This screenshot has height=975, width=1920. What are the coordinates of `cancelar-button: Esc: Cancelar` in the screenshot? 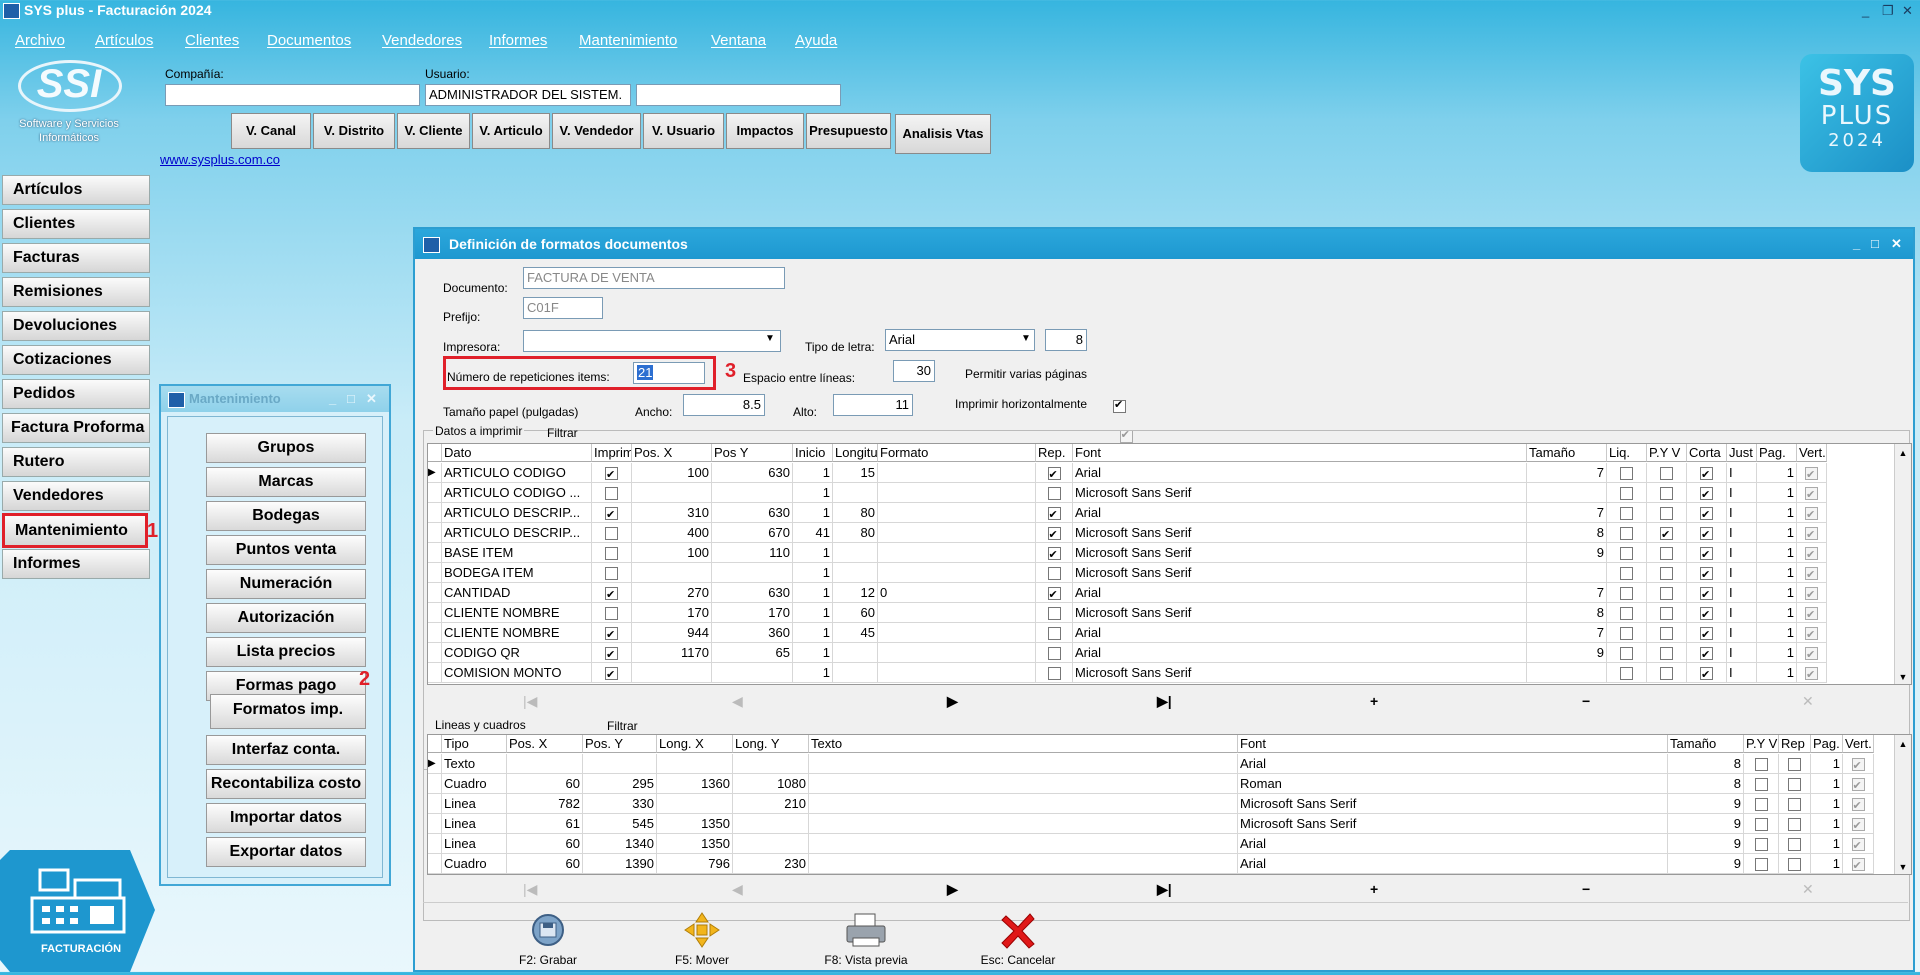 It's located at (1018, 938).